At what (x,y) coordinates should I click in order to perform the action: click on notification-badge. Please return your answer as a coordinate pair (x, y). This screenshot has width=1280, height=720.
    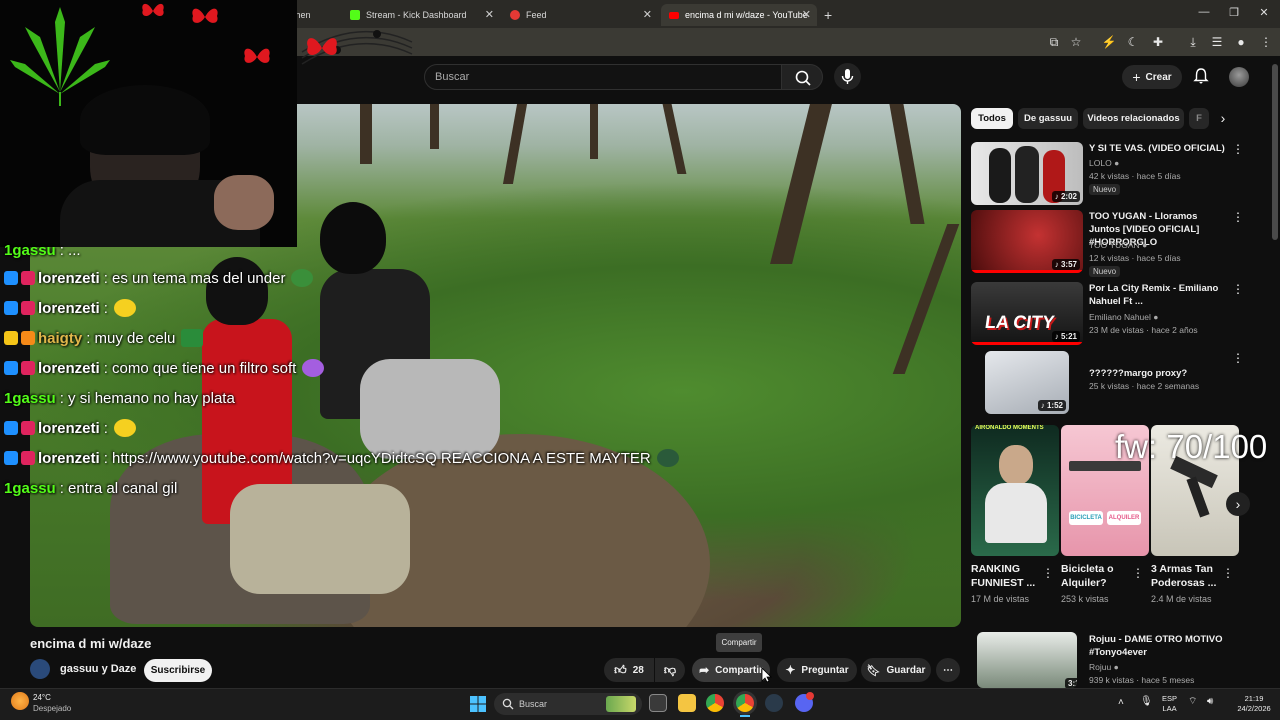
    Looking at the image, I should click on (810, 696).